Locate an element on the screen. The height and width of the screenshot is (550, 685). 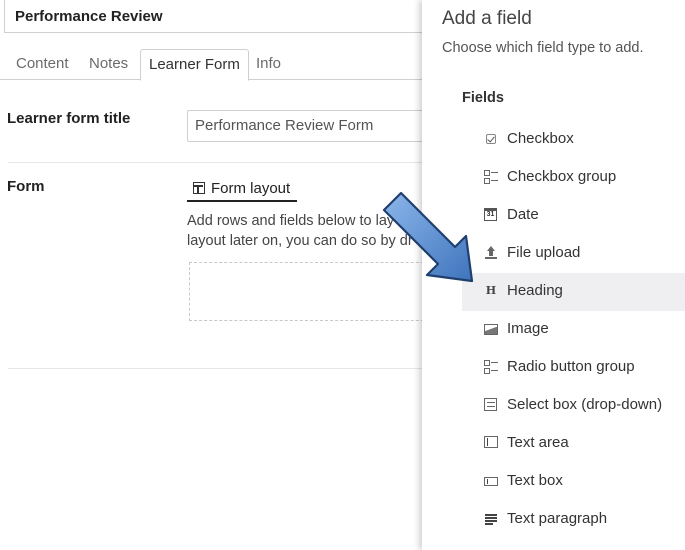
learner-form-title-input: Performance Review Form is located at coordinates (317, 126).